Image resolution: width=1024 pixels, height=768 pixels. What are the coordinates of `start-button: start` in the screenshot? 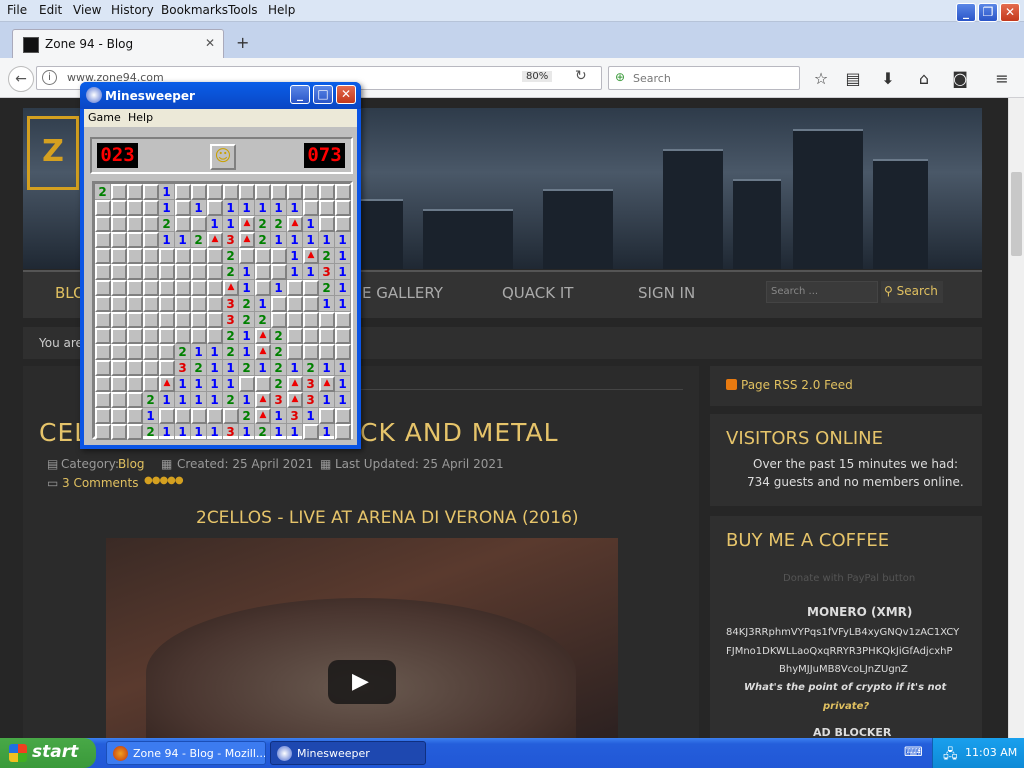 It's located at (48, 753).